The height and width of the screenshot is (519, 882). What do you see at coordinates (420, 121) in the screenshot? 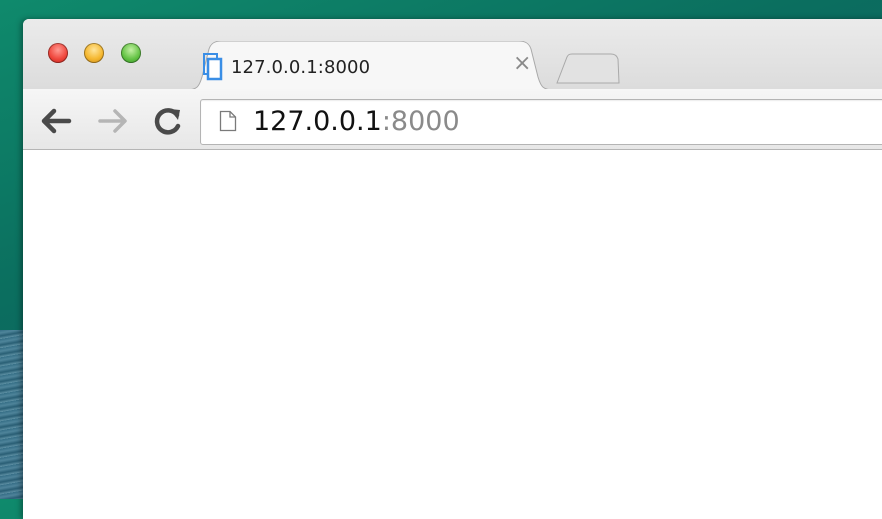
I see `url-port: :8000` at bounding box center [420, 121].